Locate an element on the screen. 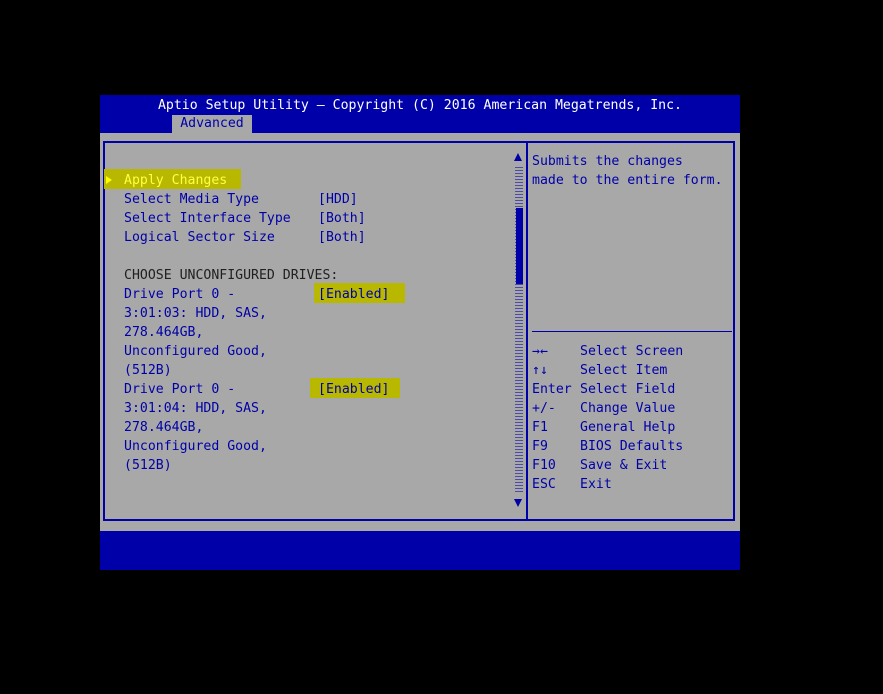 The width and height of the screenshot is (883, 694). drive-2-line-4: Unconfigured Good, is located at coordinates (195, 446).